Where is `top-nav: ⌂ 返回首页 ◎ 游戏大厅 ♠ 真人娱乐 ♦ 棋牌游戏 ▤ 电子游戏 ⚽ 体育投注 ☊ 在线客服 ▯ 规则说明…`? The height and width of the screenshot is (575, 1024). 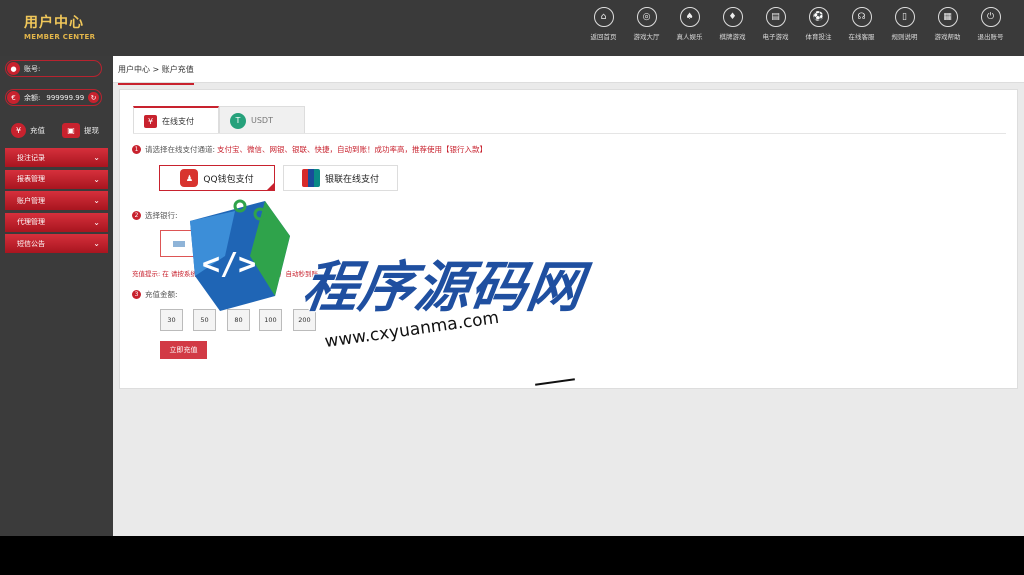 top-nav: ⌂ 返回首页 ◎ 游戏大厅 ♠ 真人娱乐 ♦ 棋牌游戏 ▤ 电子游戏 ⚽ 体育投注 ☊ 在线客服 ▯ 规则说明… is located at coordinates (797, 24).